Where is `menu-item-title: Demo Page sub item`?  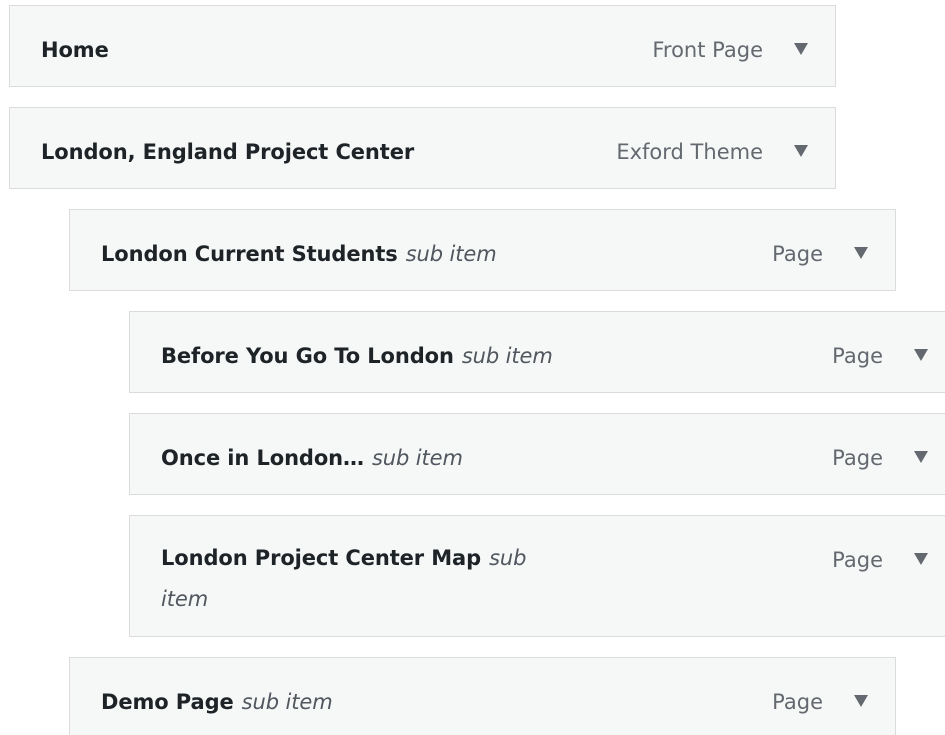
menu-item-title: Demo Page sub item is located at coordinates (217, 702).